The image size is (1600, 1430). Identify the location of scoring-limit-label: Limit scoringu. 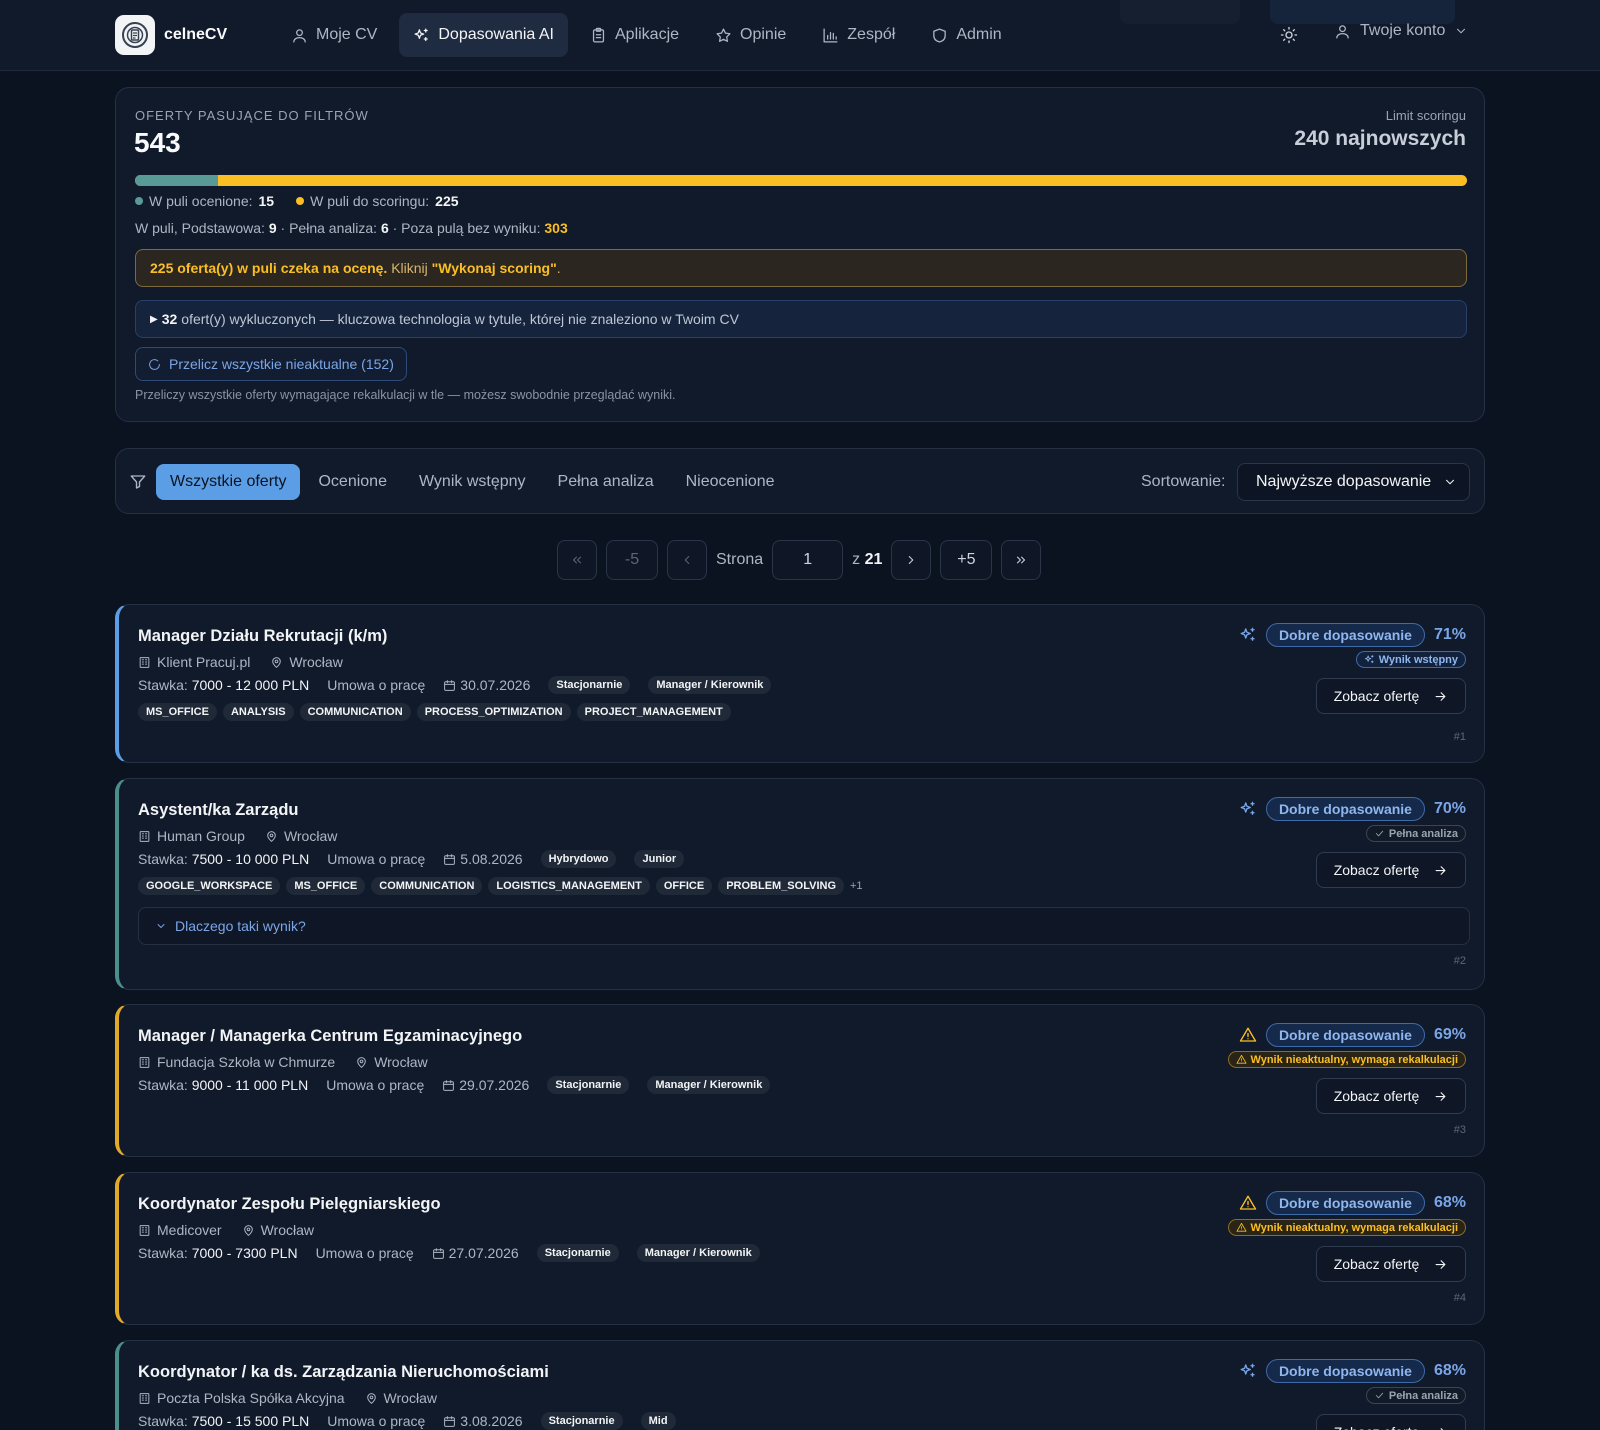
(1425, 115).